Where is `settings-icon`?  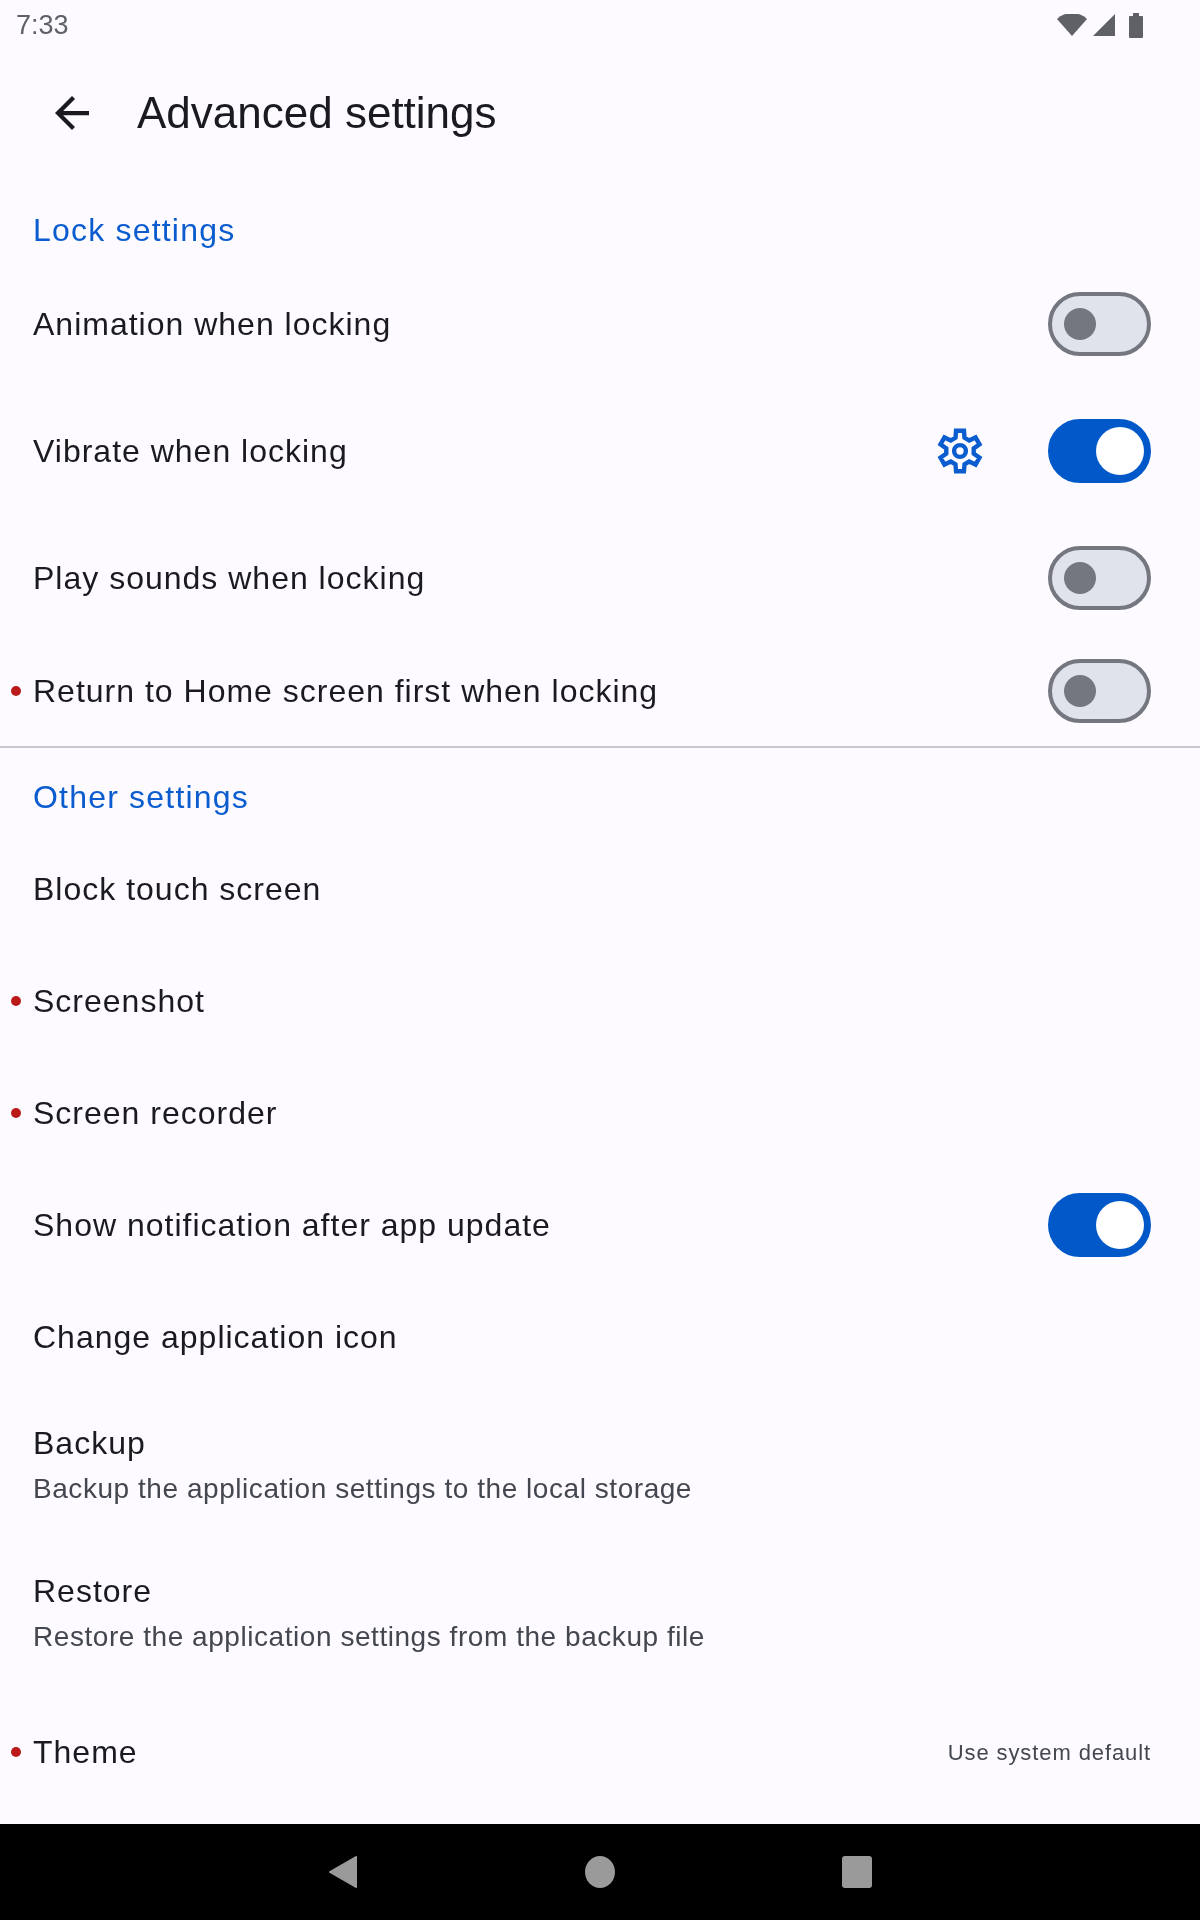
settings-icon is located at coordinates (960, 450).